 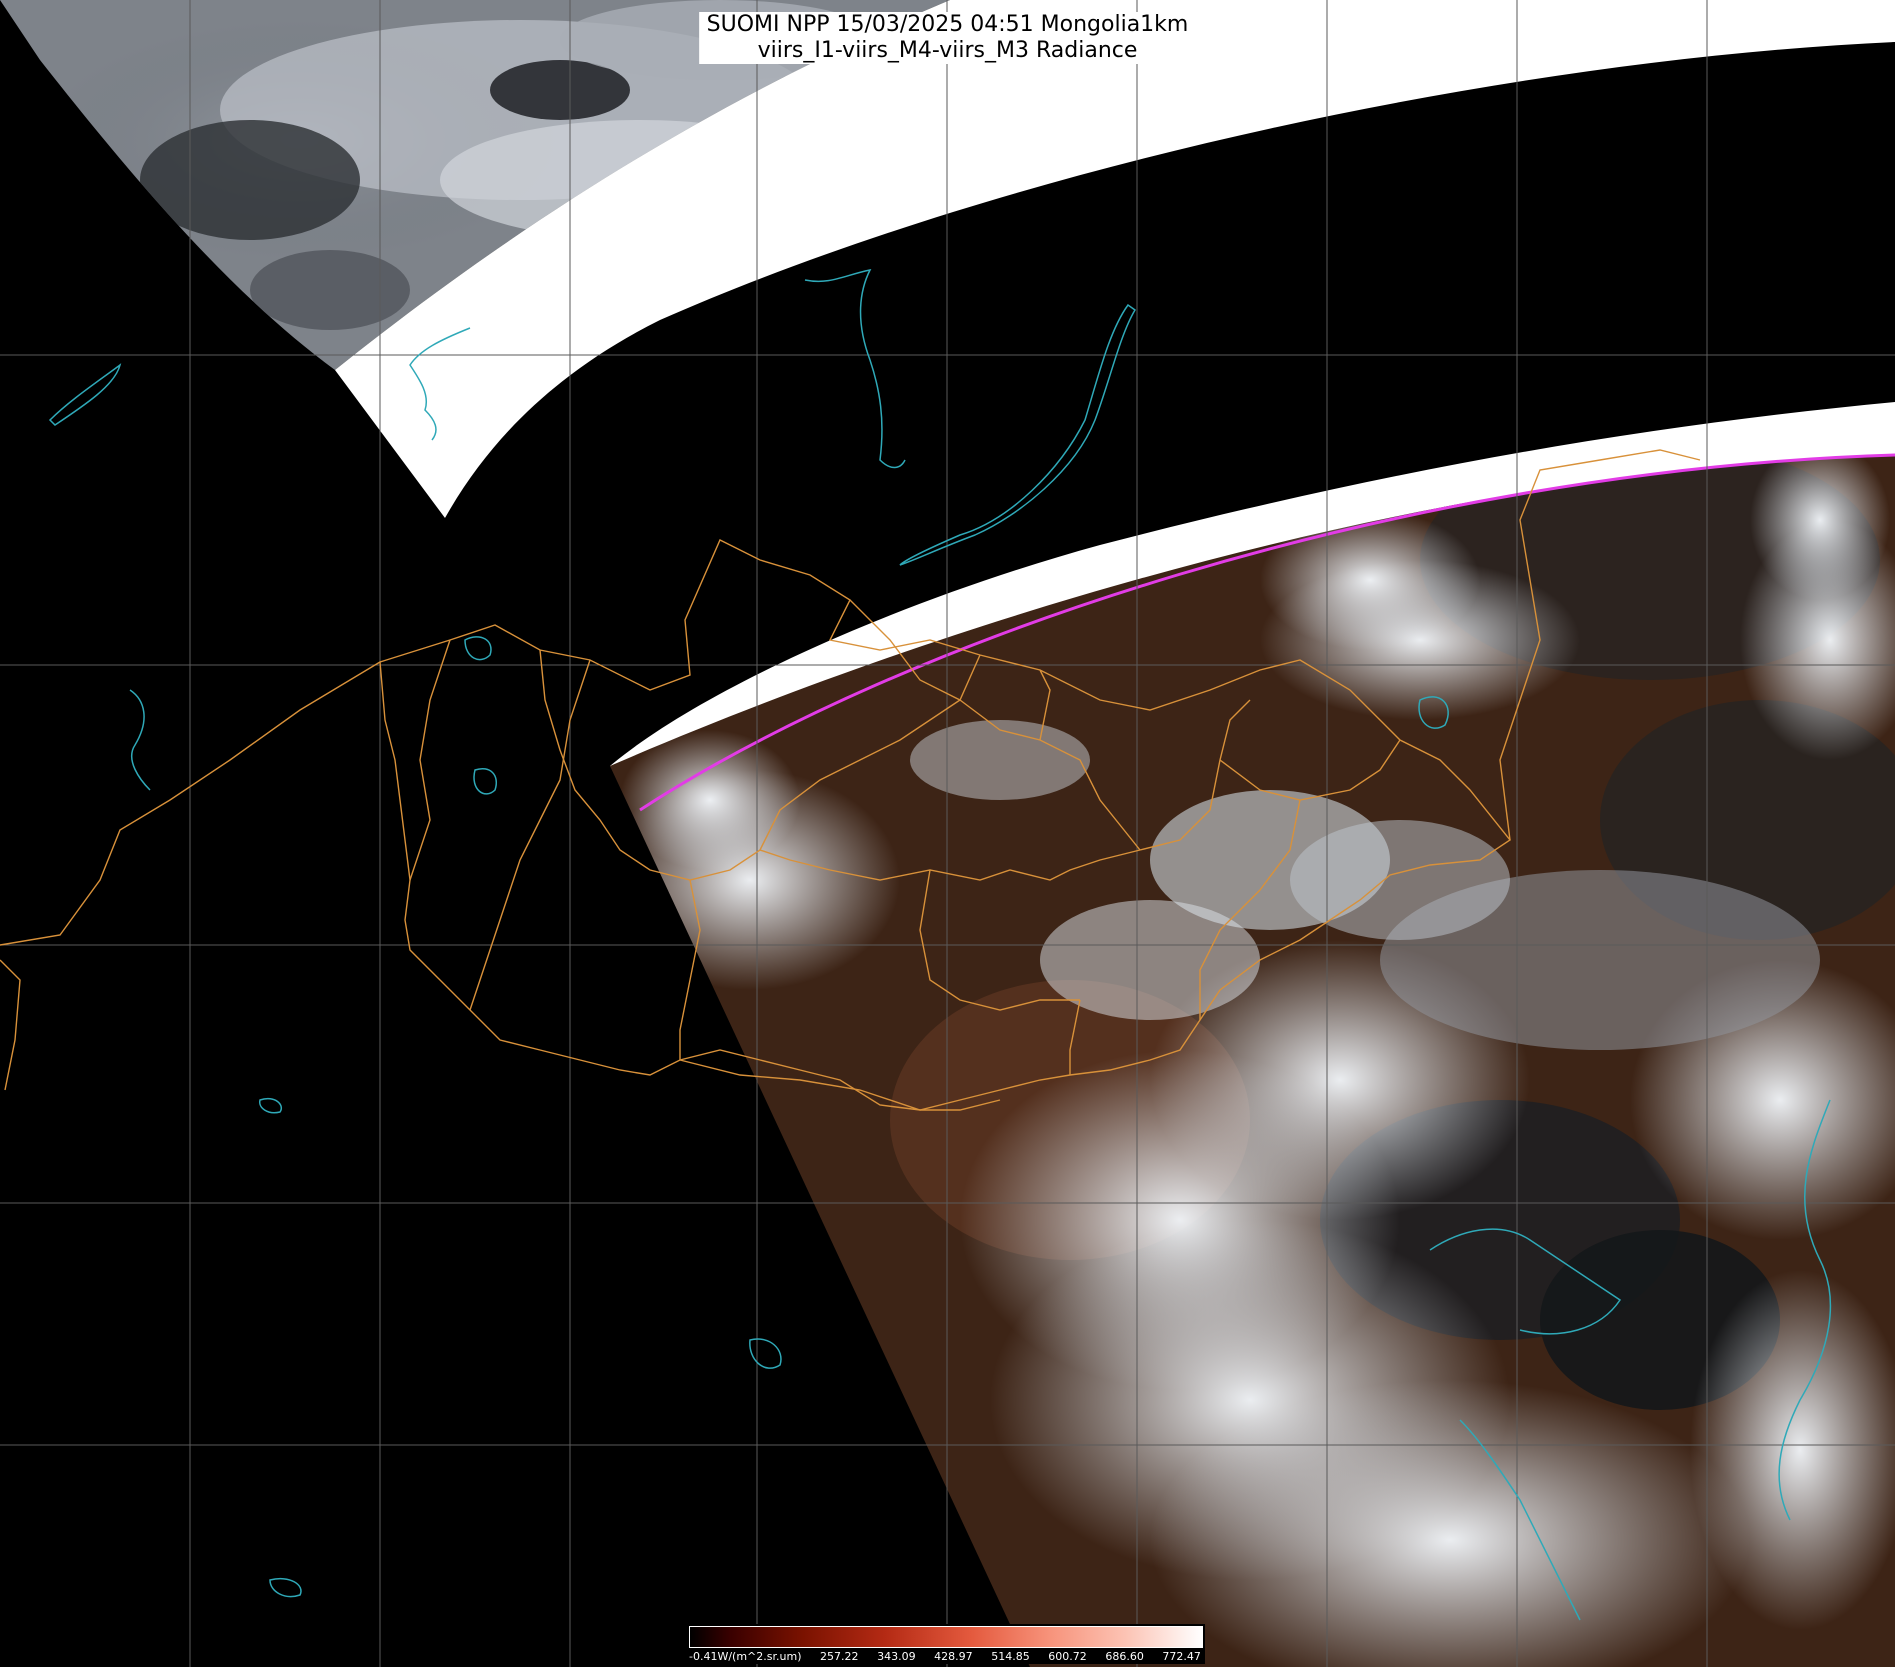 What do you see at coordinates (1124, 1656) in the screenshot?
I see `colorbar-label: 686.60` at bounding box center [1124, 1656].